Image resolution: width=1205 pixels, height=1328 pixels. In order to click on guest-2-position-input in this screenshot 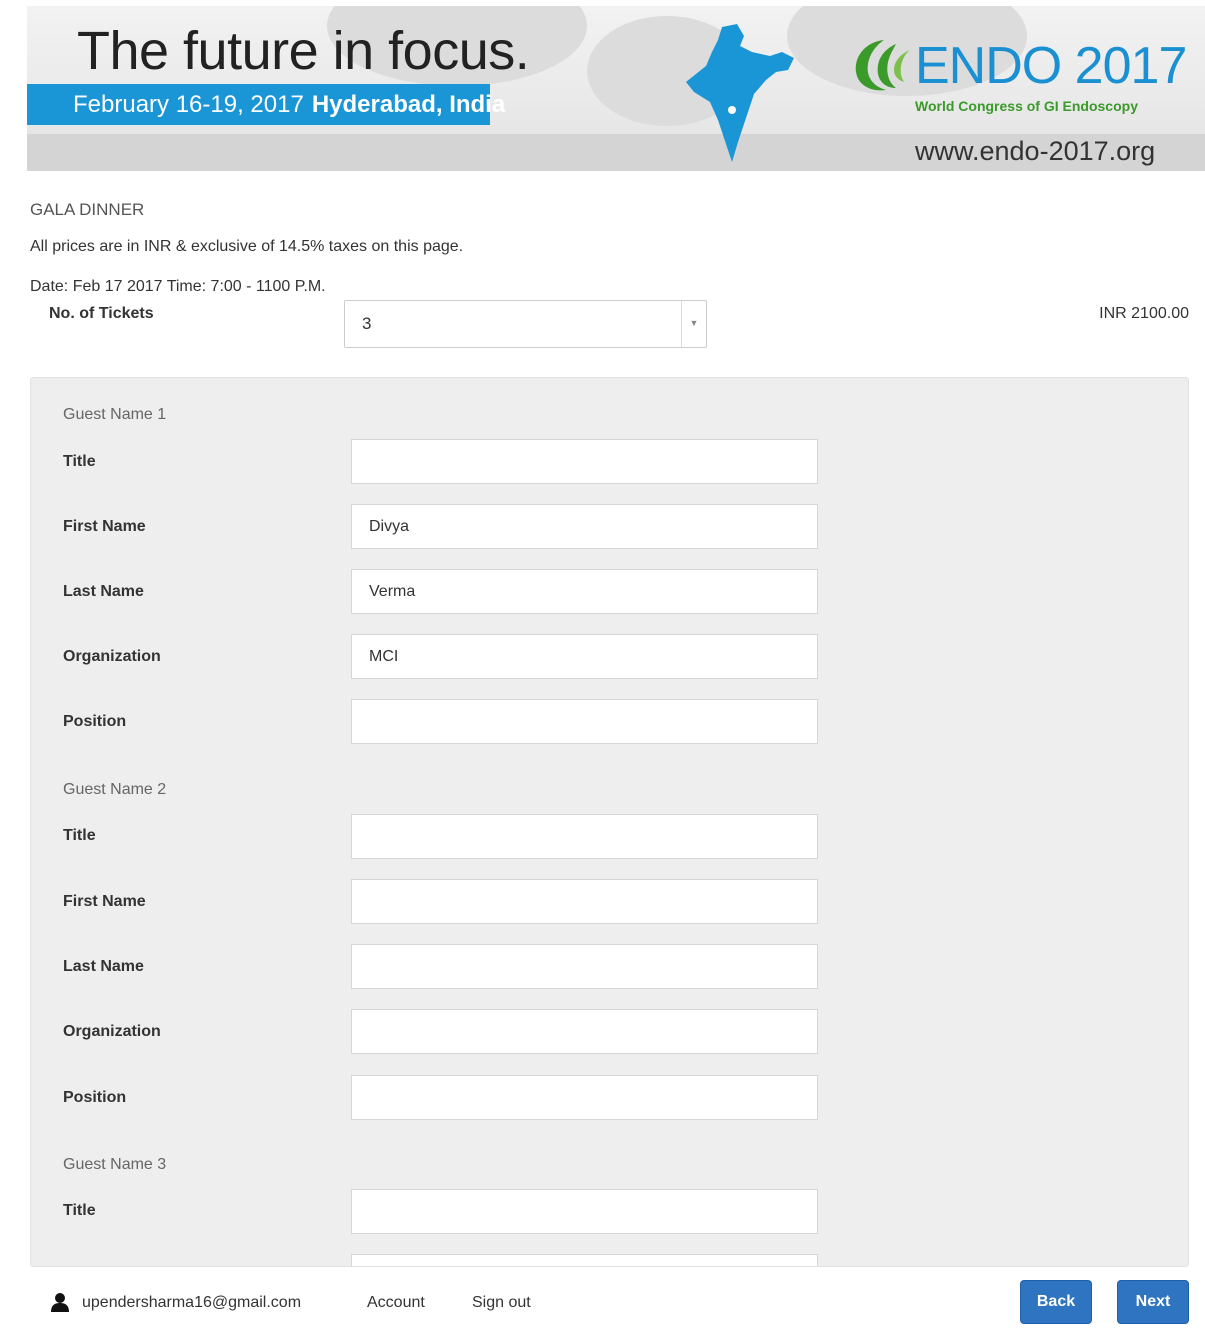, I will do `click(584, 1097)`.